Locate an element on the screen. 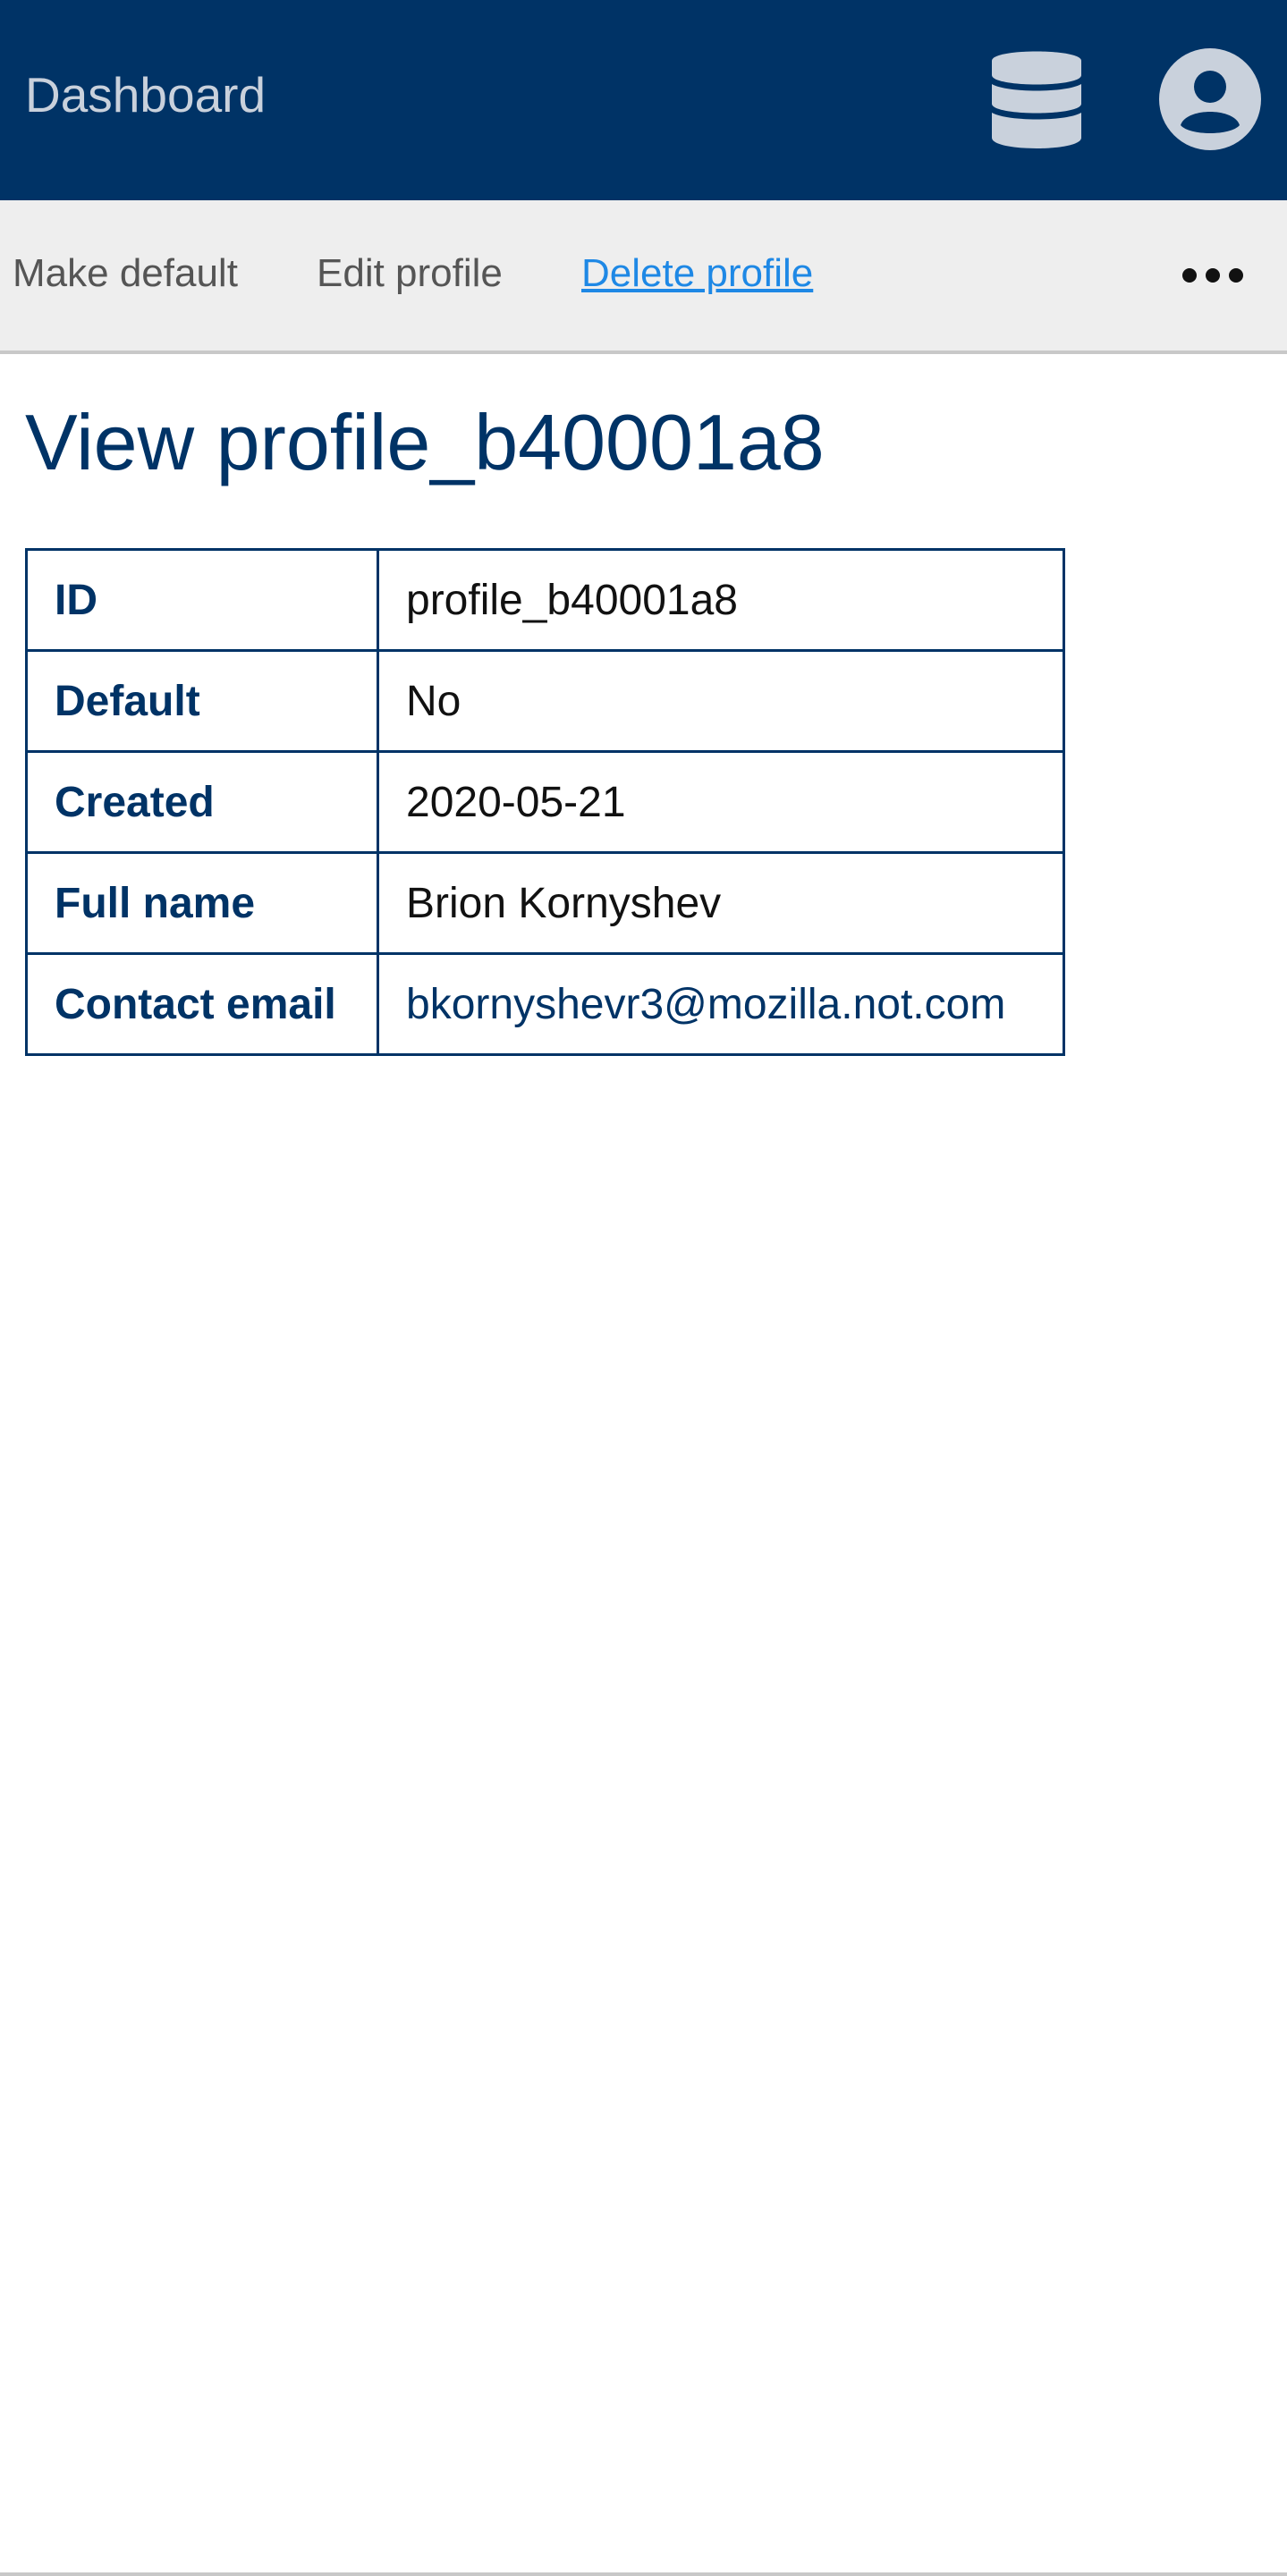 The height and width of the screenshot is (2576, 1287). dashboard-link: Dashboard is located at coordinates (145, 95).